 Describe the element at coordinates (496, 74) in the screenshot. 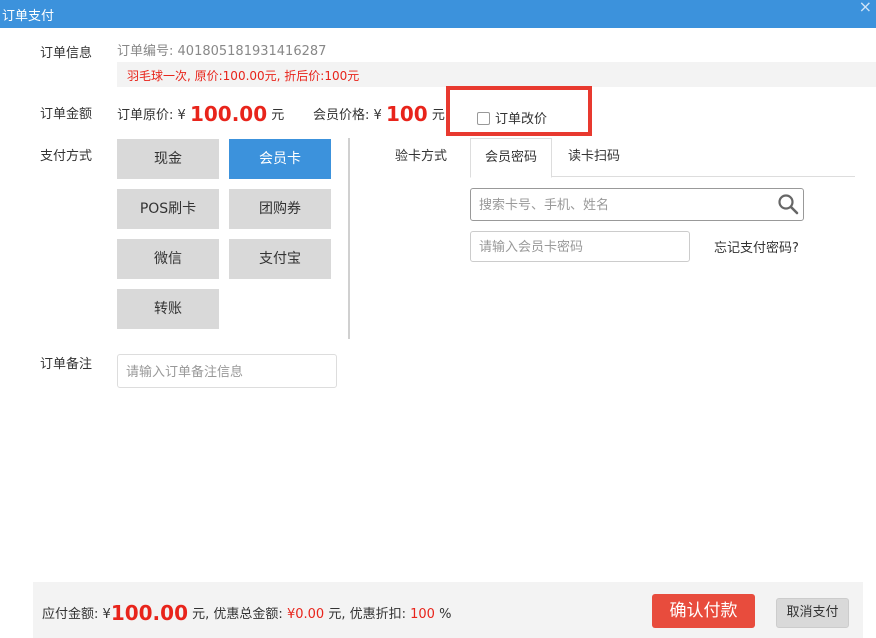

I see `order-description-bar: 羽毛球一次, 原价:100.00元, 折后价:100元` at that location.